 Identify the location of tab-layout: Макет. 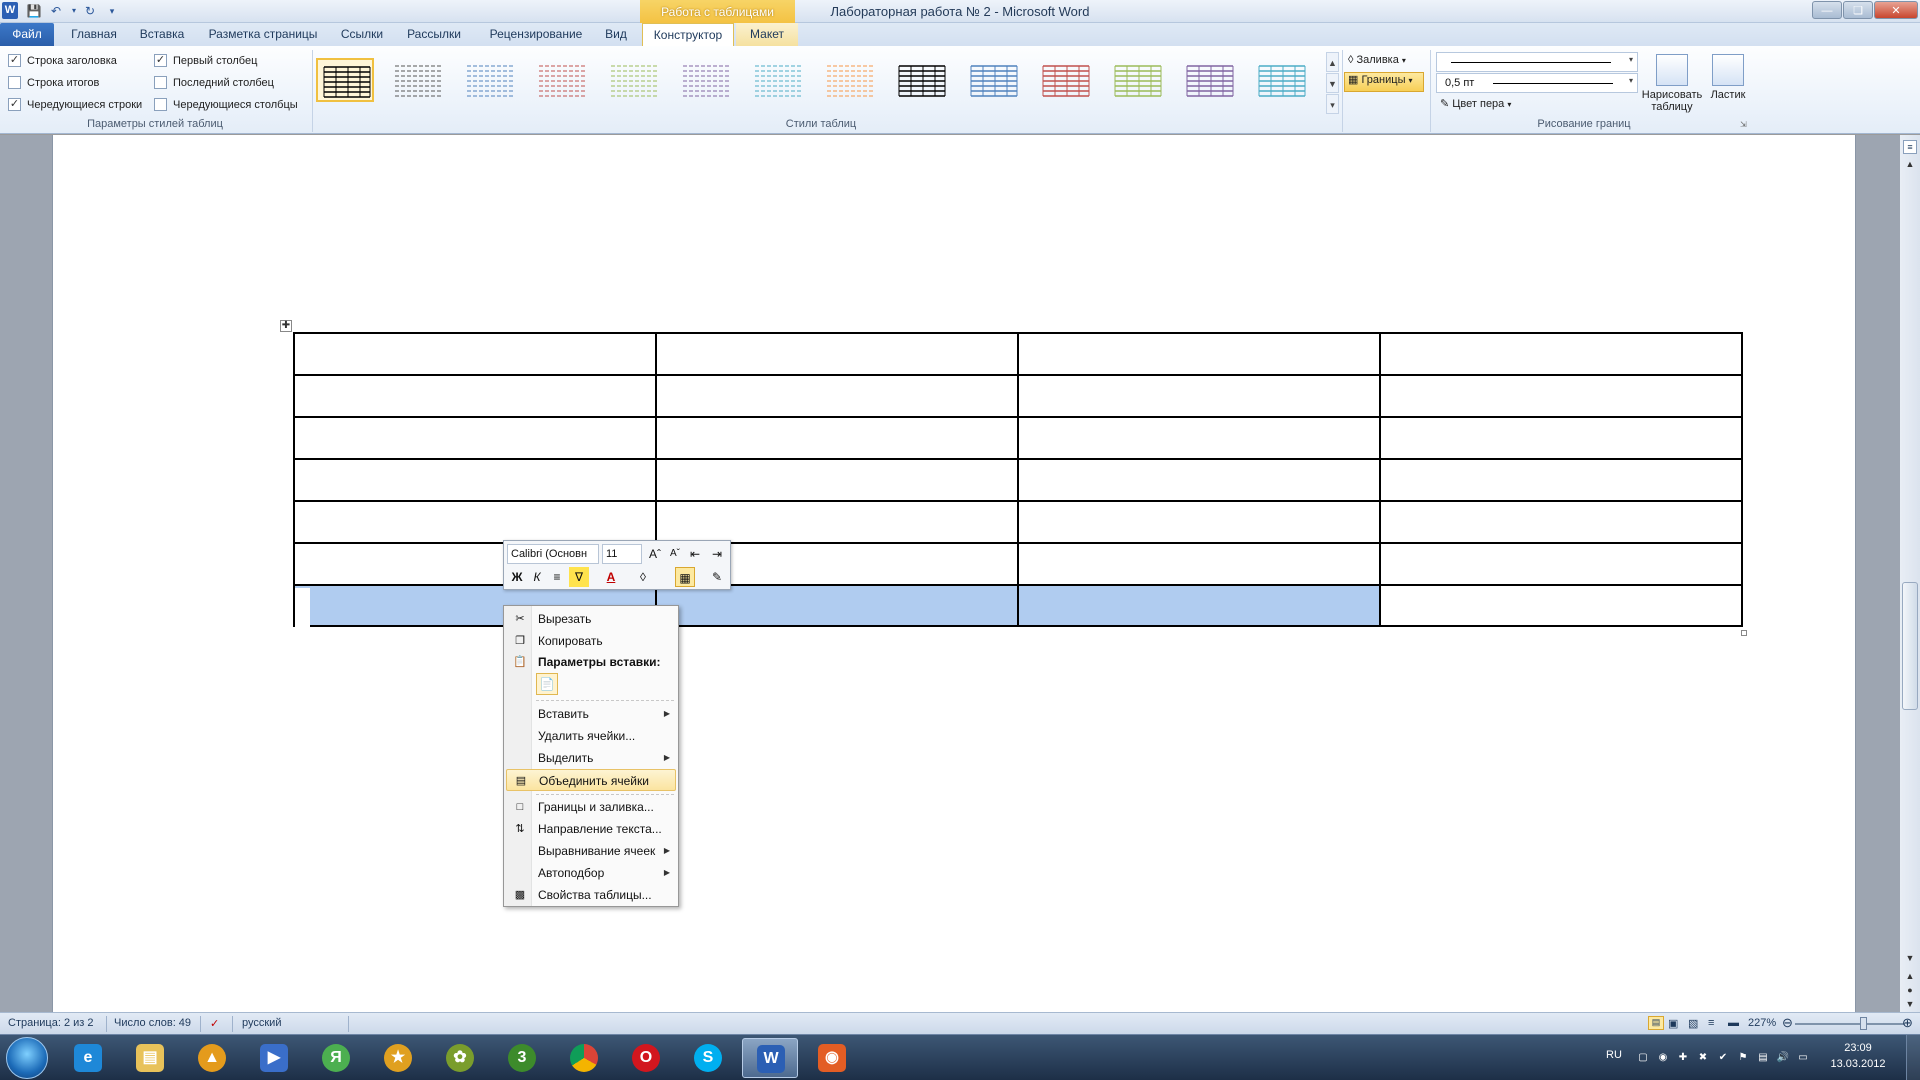
(767, 34).